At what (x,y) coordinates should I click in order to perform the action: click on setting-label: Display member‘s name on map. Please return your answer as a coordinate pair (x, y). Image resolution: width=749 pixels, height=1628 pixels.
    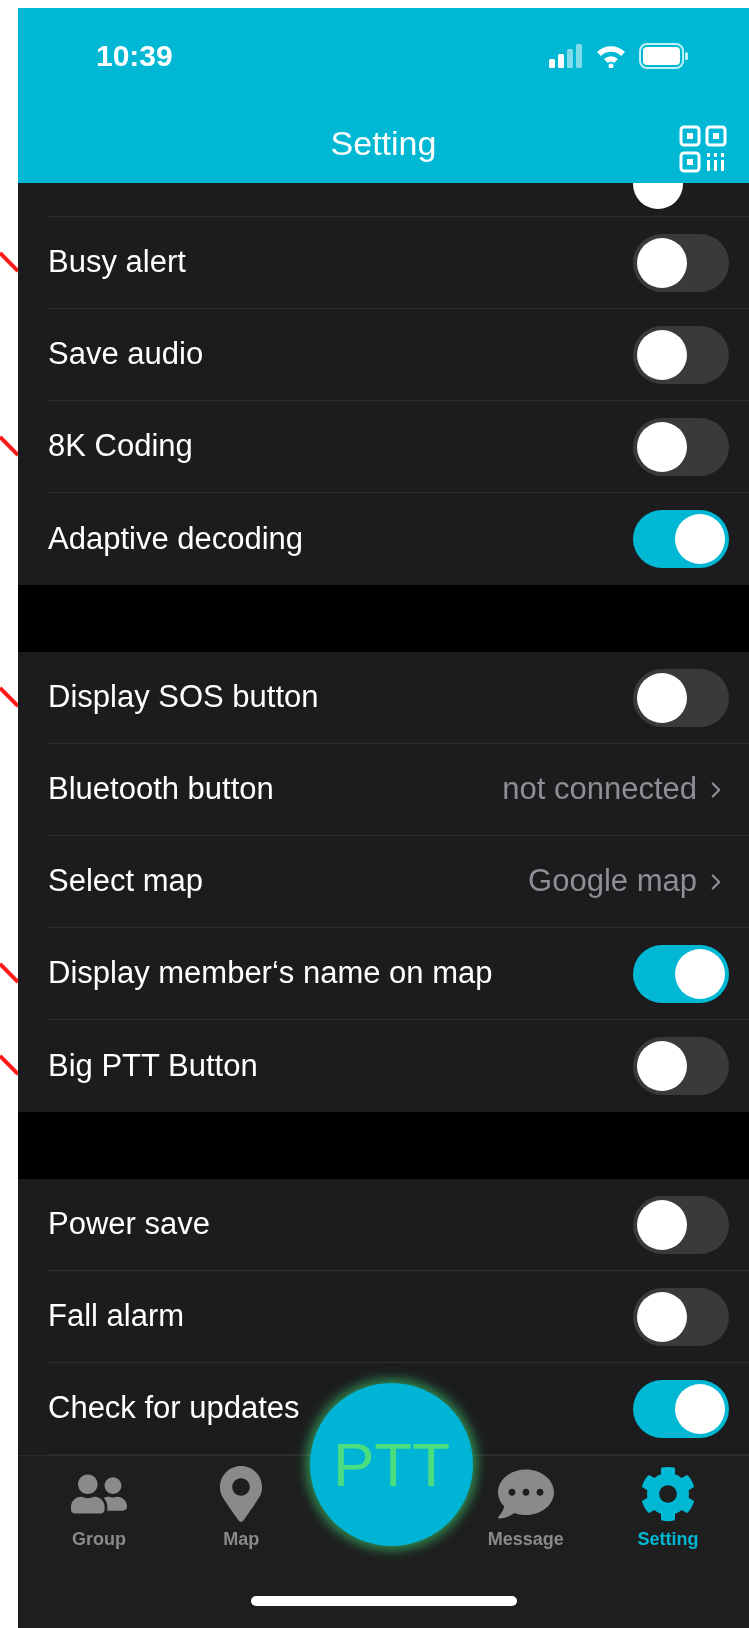
    Looking at the image, I should click on (270, 973).